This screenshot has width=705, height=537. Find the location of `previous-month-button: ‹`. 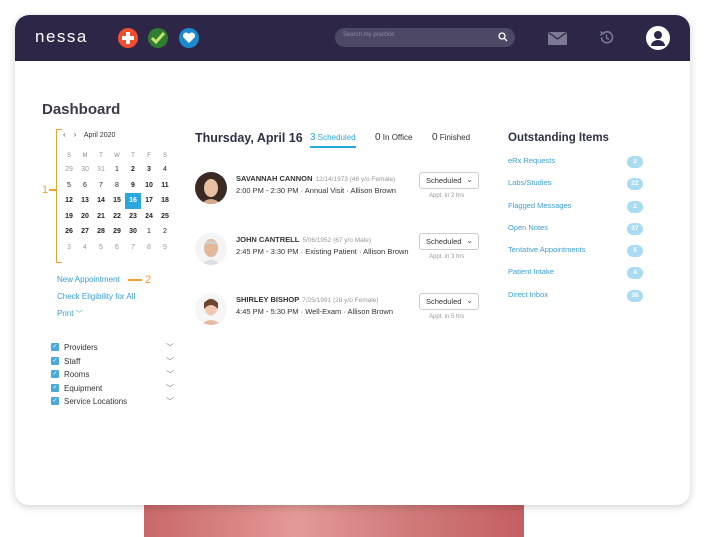

previous-month-button: ‹ is located at coordinates (64, 134).